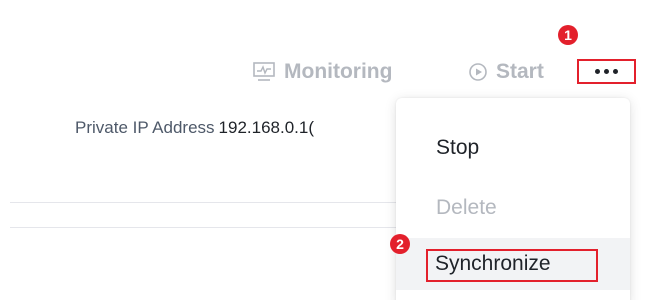 Image resolution: width=672 pixels, height=300 pixels. I want to click on monitoring-label: Monitoring, so click(338, 71).